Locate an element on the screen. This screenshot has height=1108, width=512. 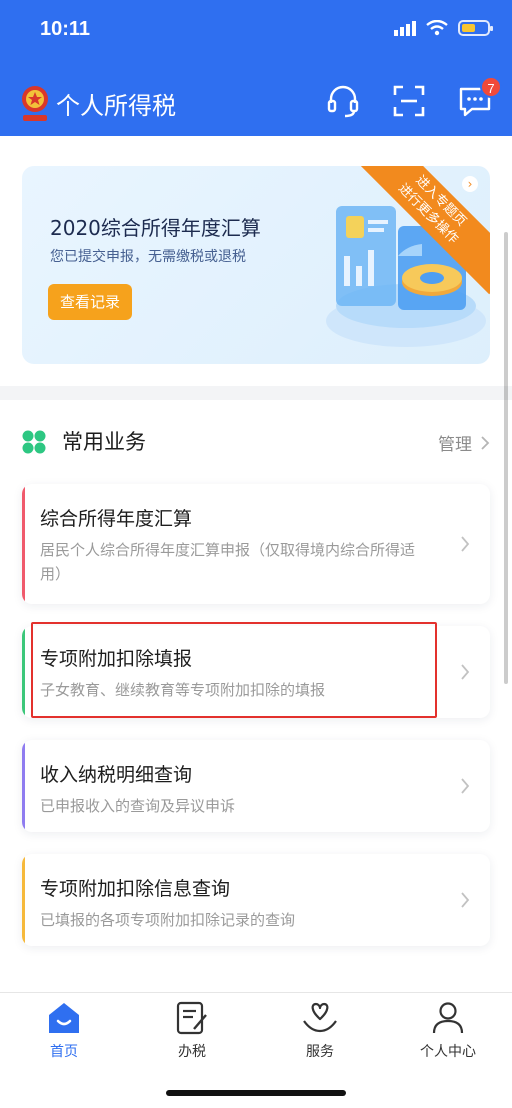
status-time: 10:11 is located at coordinates (65, 29).